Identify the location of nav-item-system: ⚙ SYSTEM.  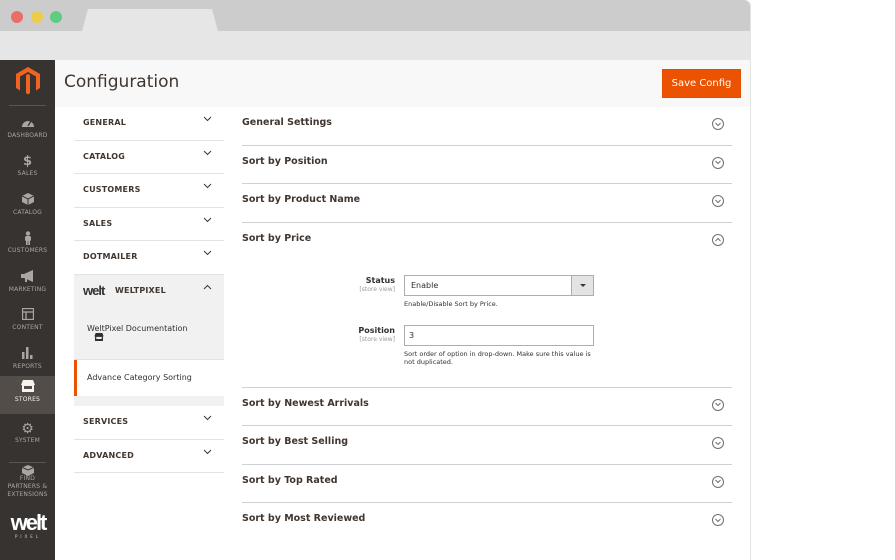
(27, 436).